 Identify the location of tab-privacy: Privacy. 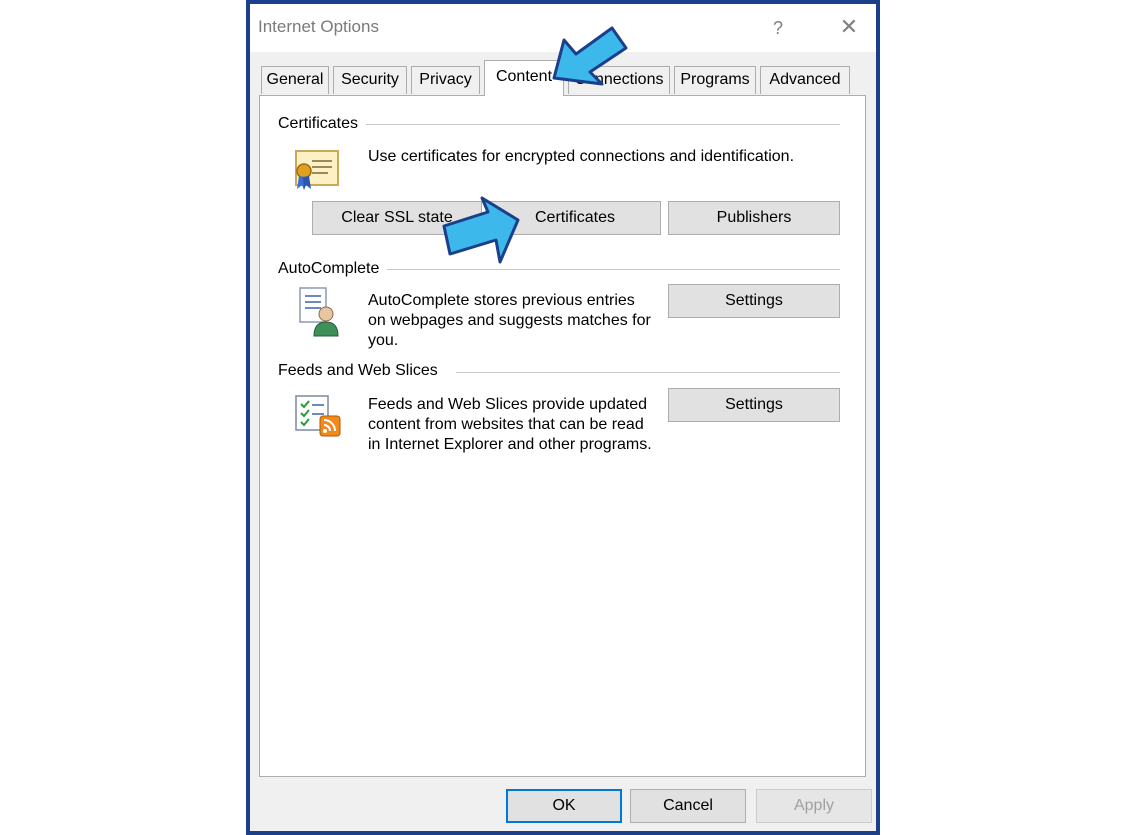
(445, 80).